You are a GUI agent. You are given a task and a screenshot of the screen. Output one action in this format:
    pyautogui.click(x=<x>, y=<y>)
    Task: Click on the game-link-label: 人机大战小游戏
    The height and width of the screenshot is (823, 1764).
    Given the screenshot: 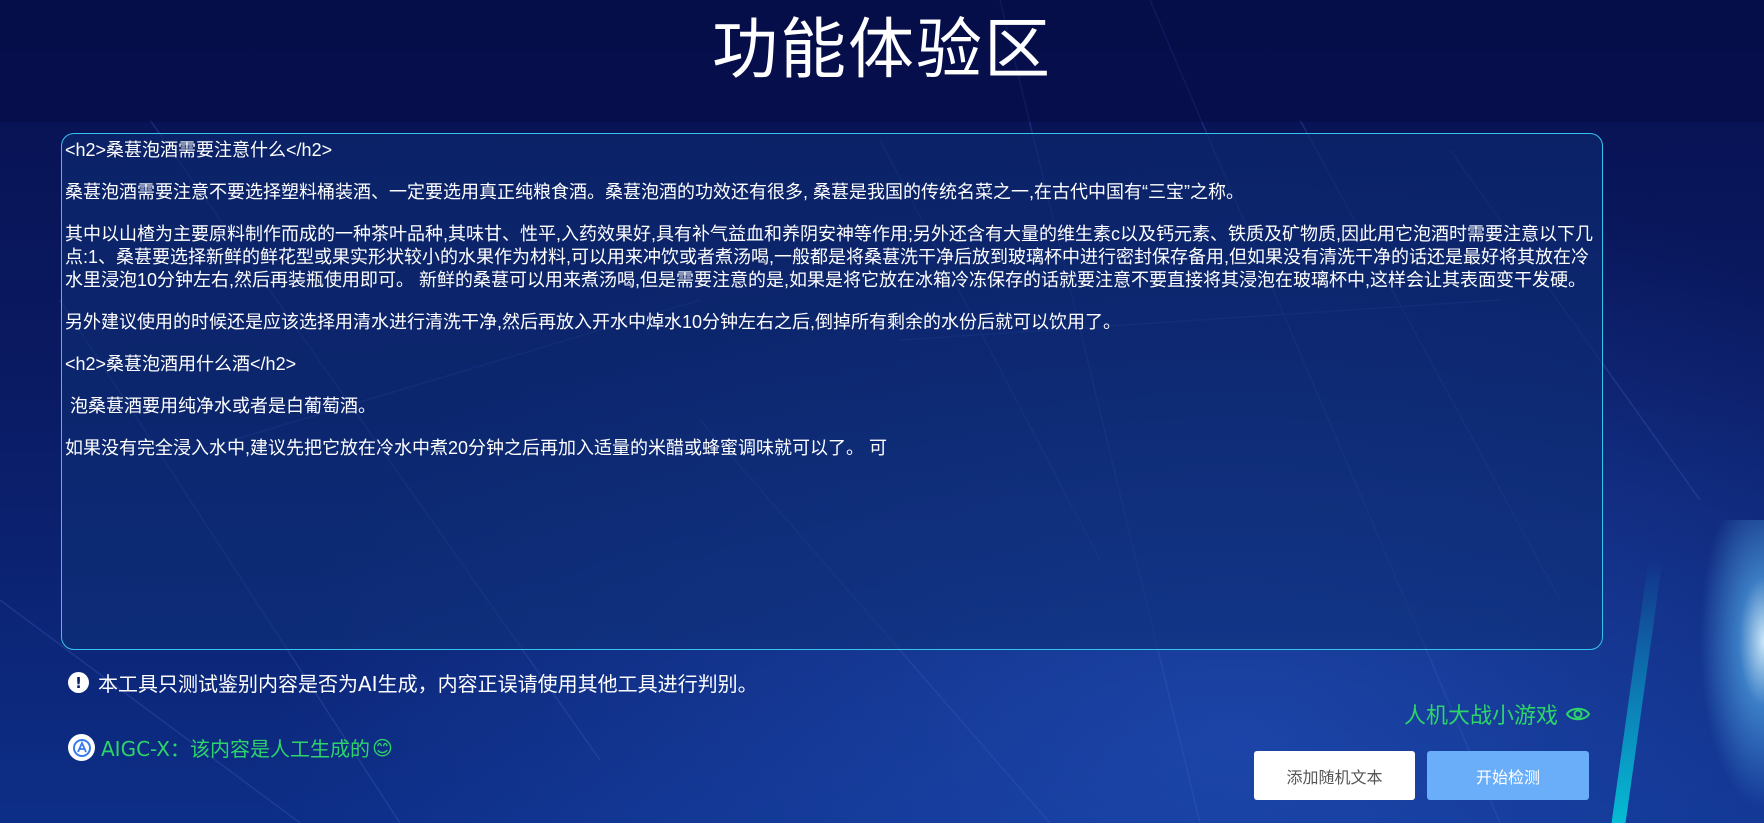 What is the action you would take?
    pyautogui.click(x=1480, y=716)
    